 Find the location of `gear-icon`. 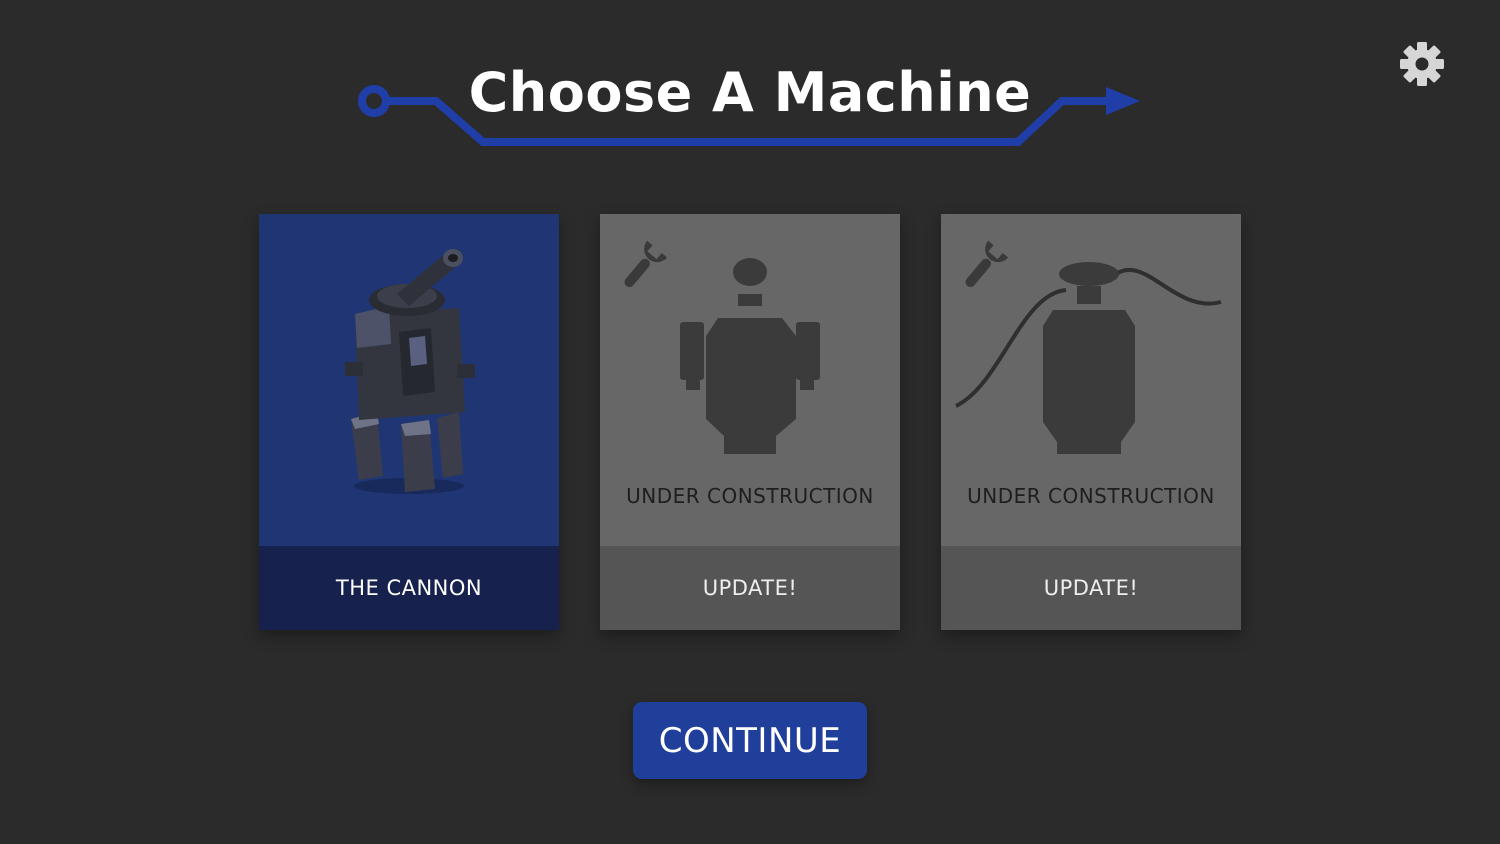

gear-icon is located at coordinates (1422, 64).